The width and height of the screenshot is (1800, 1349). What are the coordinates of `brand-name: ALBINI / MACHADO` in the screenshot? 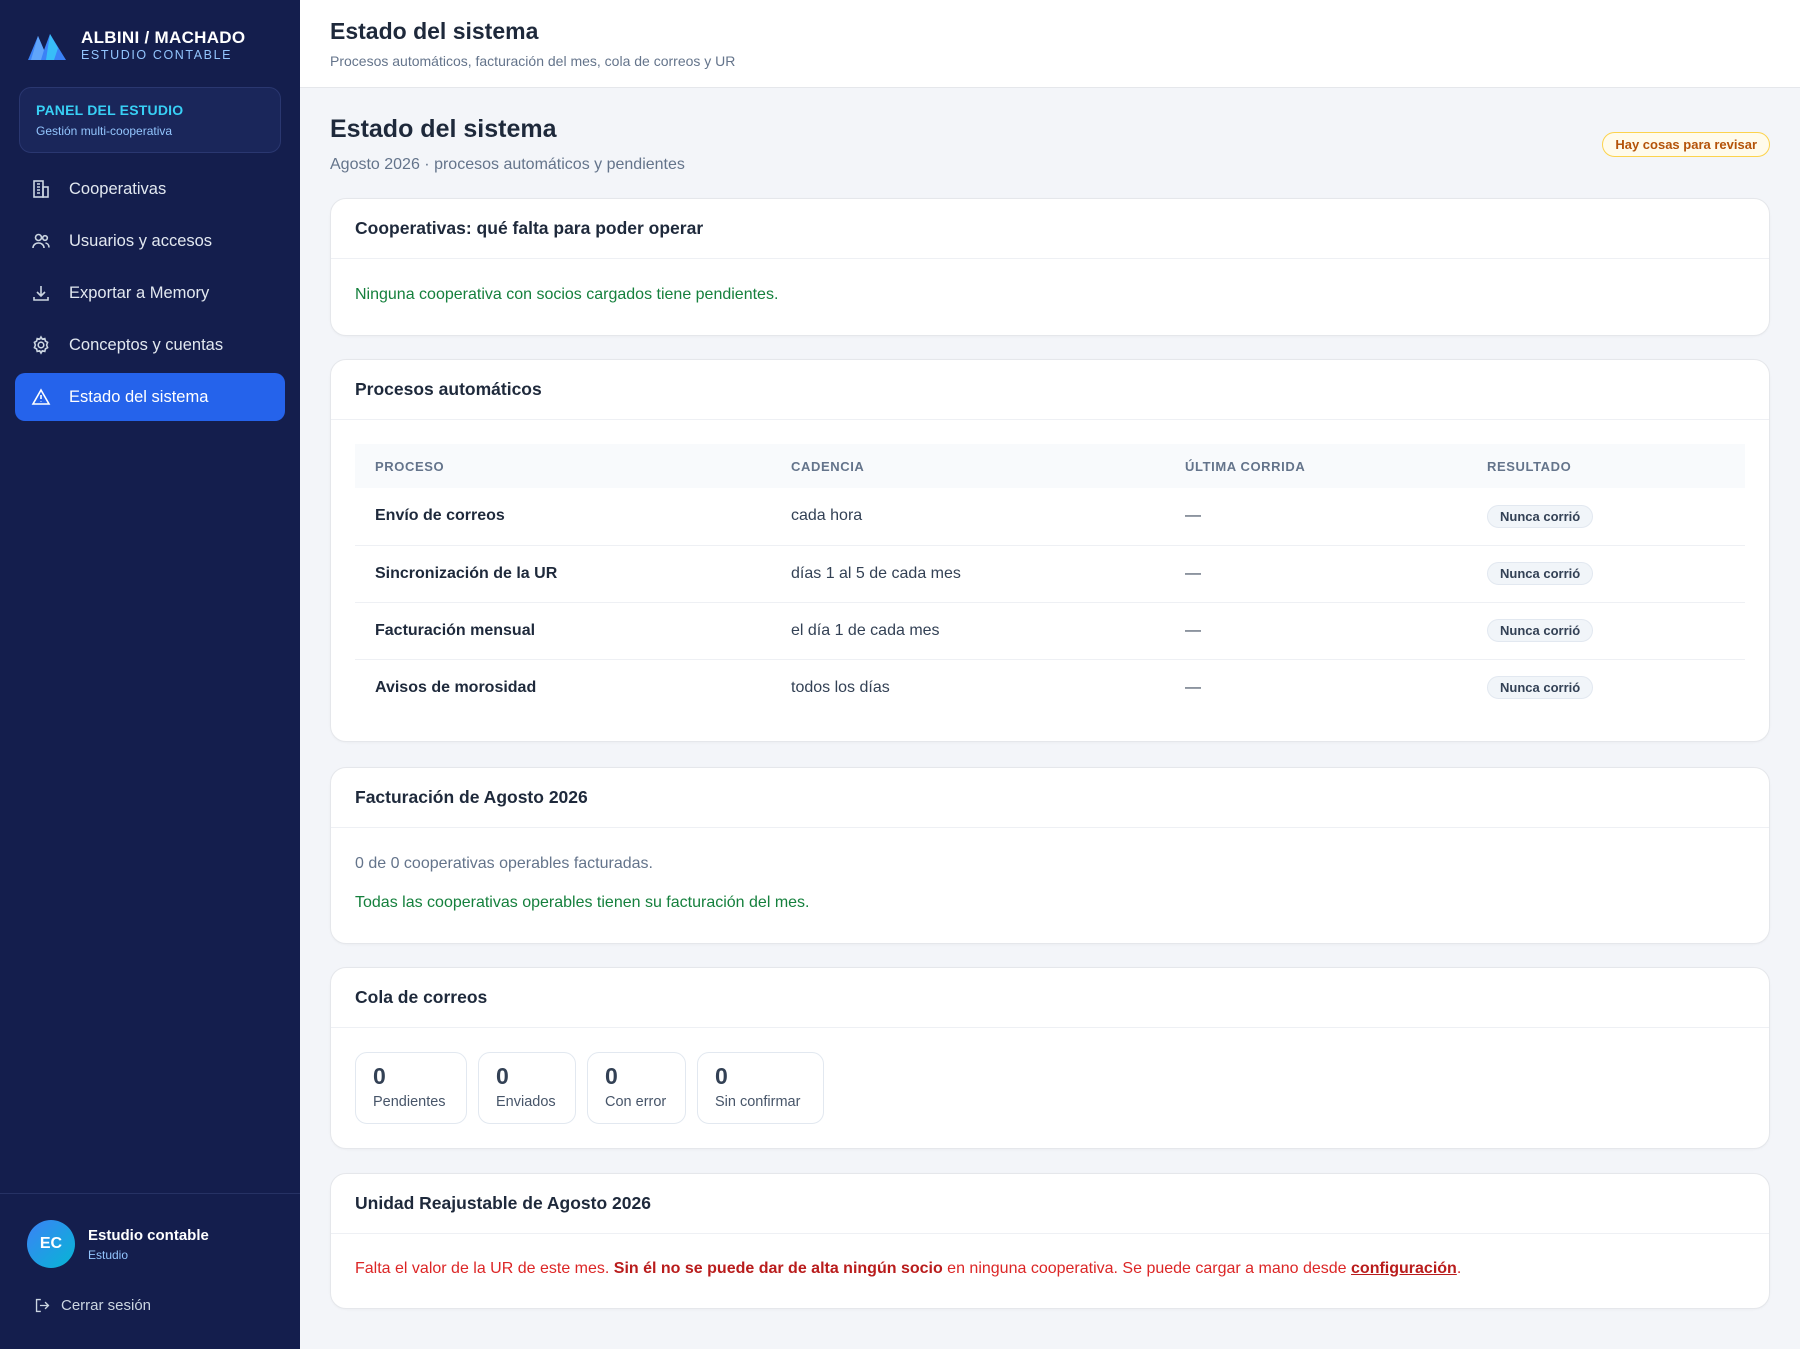 It's located at (163, 37).